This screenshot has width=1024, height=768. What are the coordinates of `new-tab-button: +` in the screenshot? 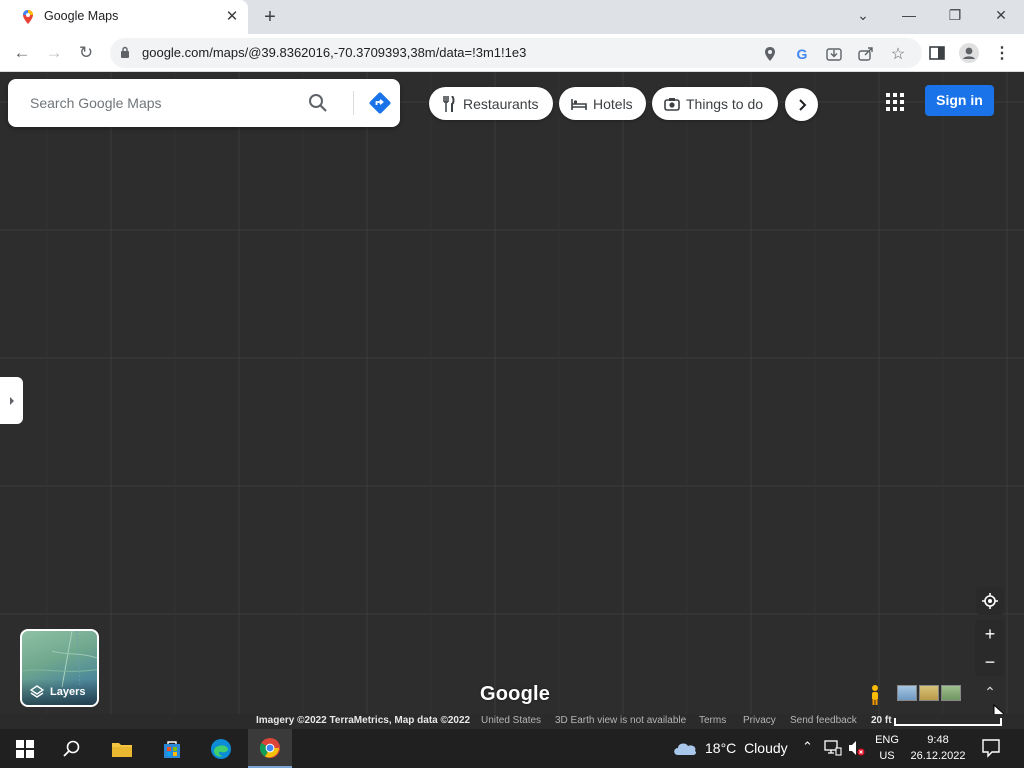 It's located at (270, 18).